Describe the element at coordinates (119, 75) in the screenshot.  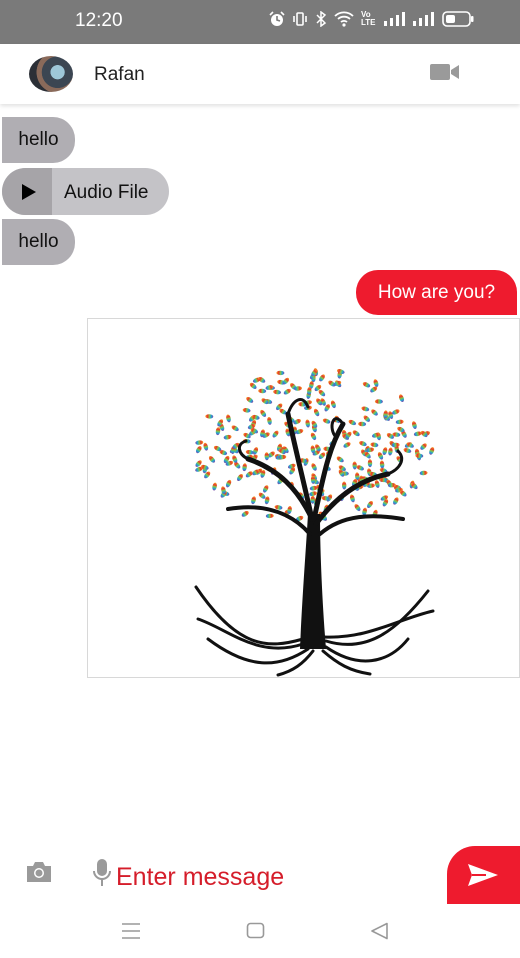
I see `contact-name: Rafan` at that location.